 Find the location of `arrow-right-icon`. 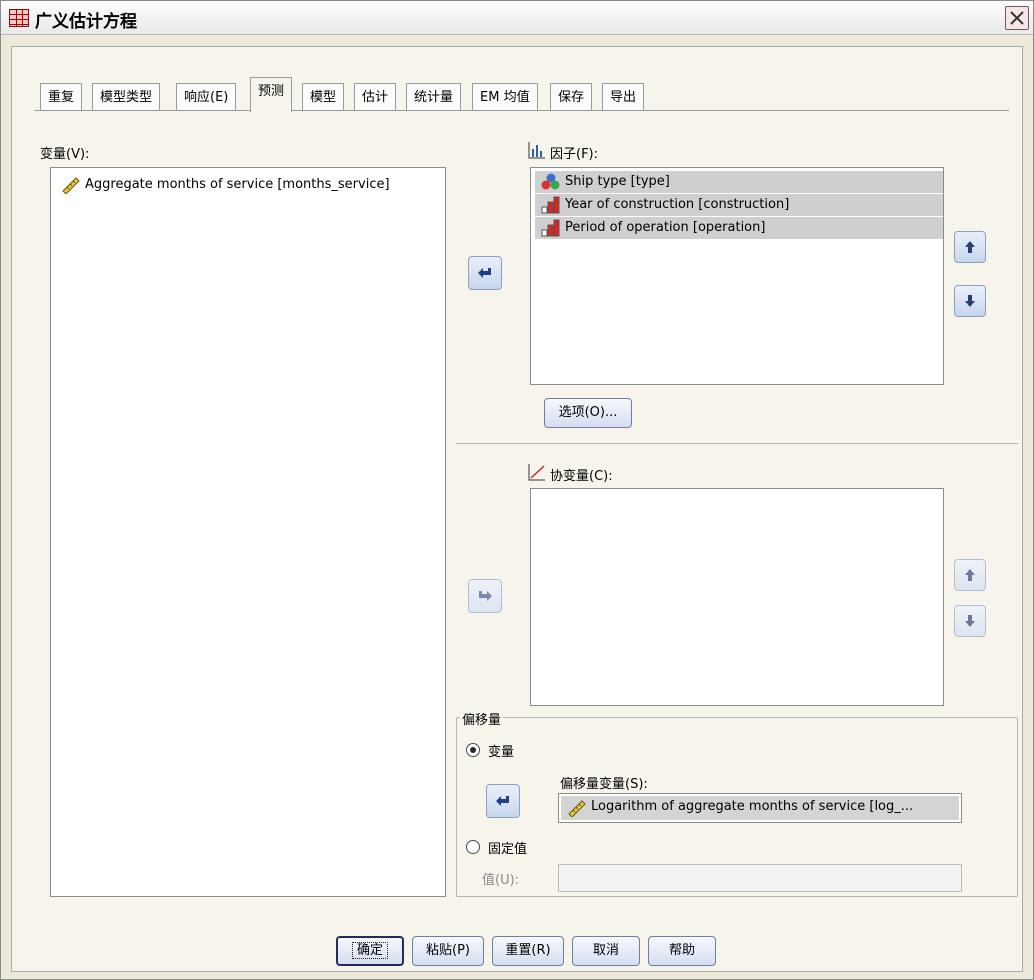

arrow-right-icon is located at coordinates (485, 596).